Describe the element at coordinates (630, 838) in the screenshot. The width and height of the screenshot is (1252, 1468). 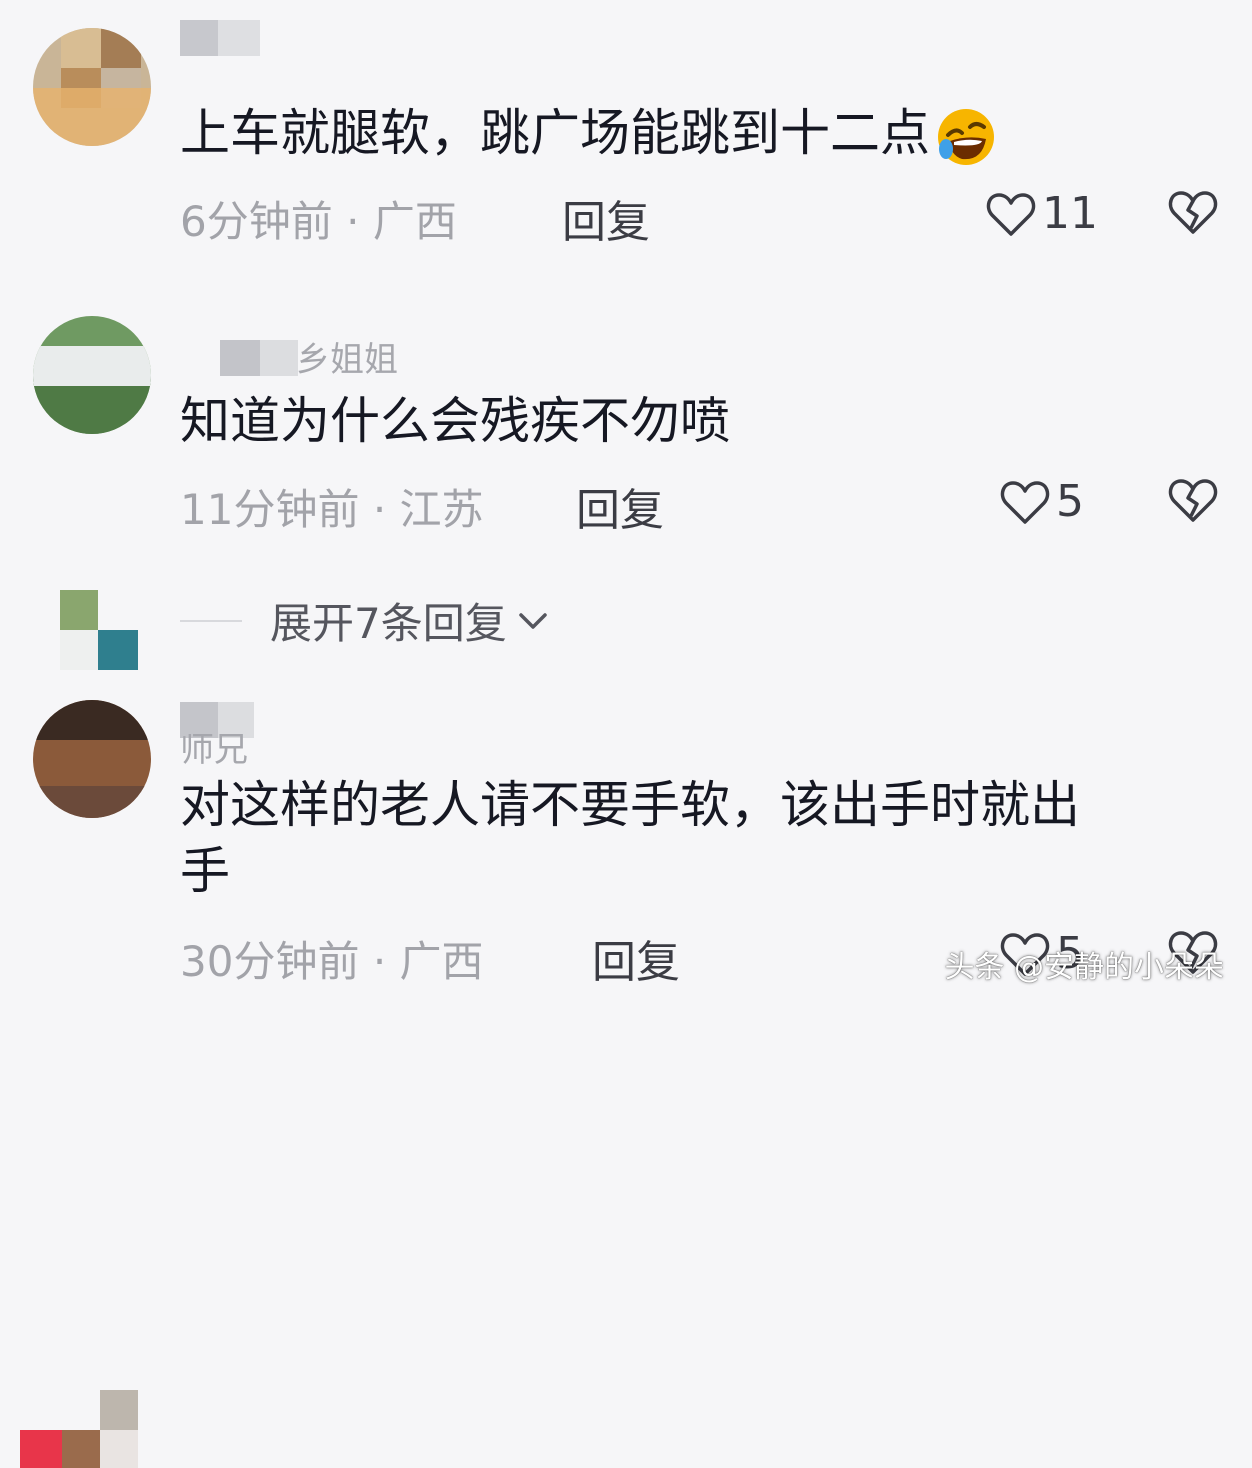
I see `comment-text: 对这样的老人请不要手软，该出手时就出 手` at that location.